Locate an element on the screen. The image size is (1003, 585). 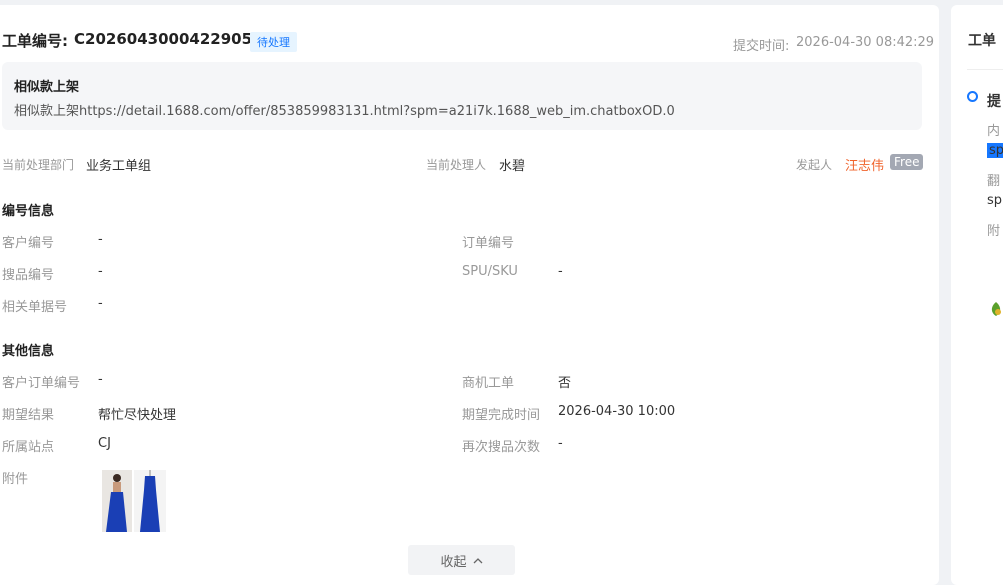
expected-result-label: 期望结果 is located at coordinates (28, 415).